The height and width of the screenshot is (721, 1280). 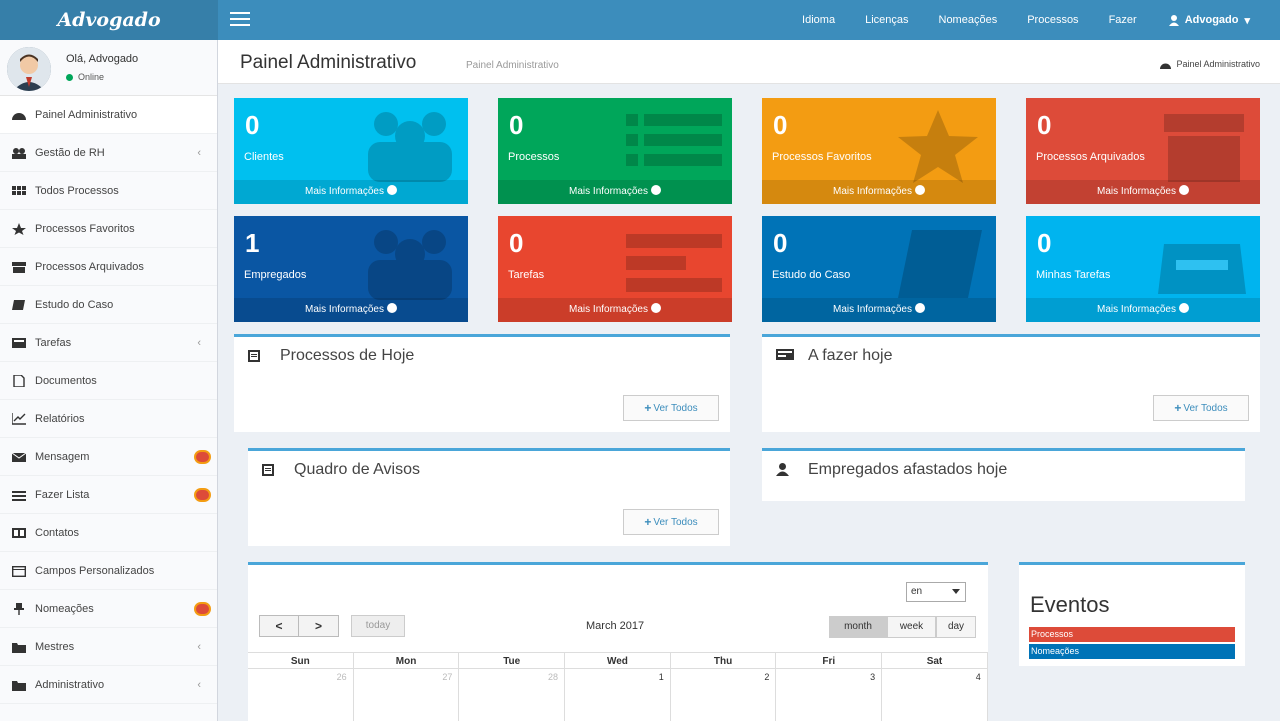 What do you see at coordinates (108, 115) in the screenshot?
I see `sidebar-item-0: Painel Administrativo` at bounding box center [108, 115].